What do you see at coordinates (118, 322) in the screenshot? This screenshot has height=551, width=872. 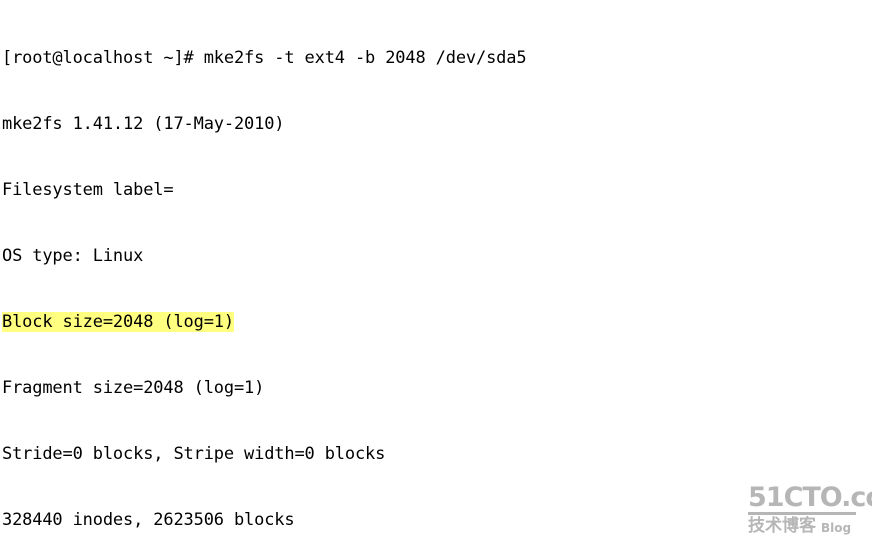 I see `highlighted-block-size-text: Block size=2048 (log=1)` at bounding box center [118, 322].